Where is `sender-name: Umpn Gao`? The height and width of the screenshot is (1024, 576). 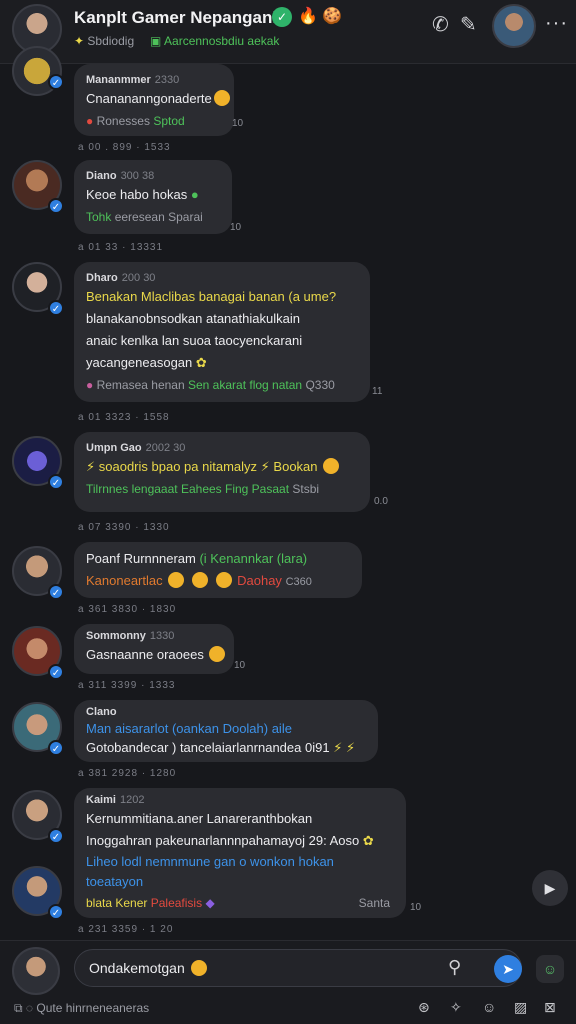 sender-name: Umpn Gao is located at coordinates (114, 448).